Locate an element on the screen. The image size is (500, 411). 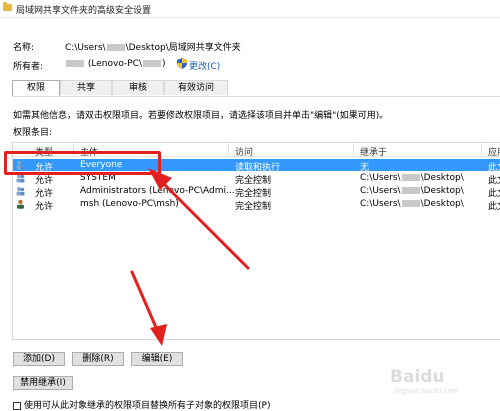
replace-child-permissions-label: 使用可从此对象继承的权限项目替换所有子对象的权限项目(P) is located at coordinates (147, 406).